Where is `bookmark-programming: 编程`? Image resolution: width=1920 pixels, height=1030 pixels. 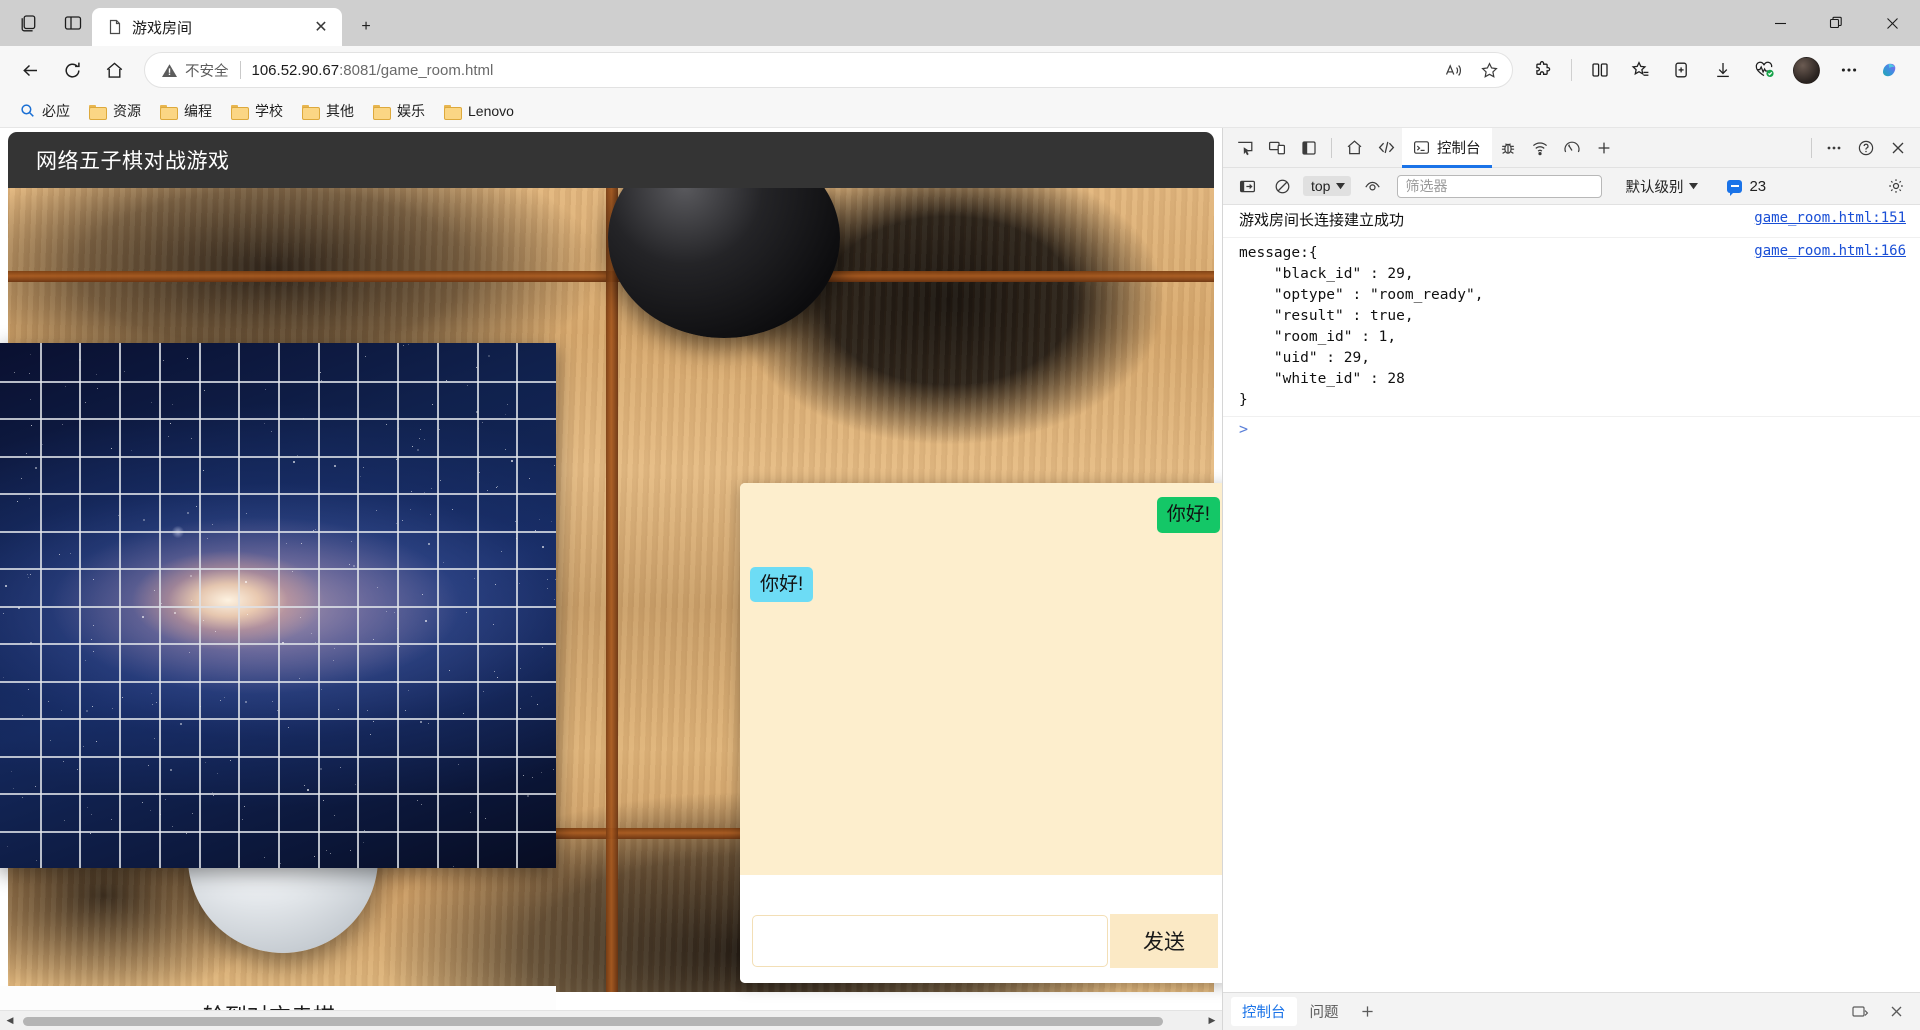 bookmark-programming: 编程 is located at coordinates (186, 111).